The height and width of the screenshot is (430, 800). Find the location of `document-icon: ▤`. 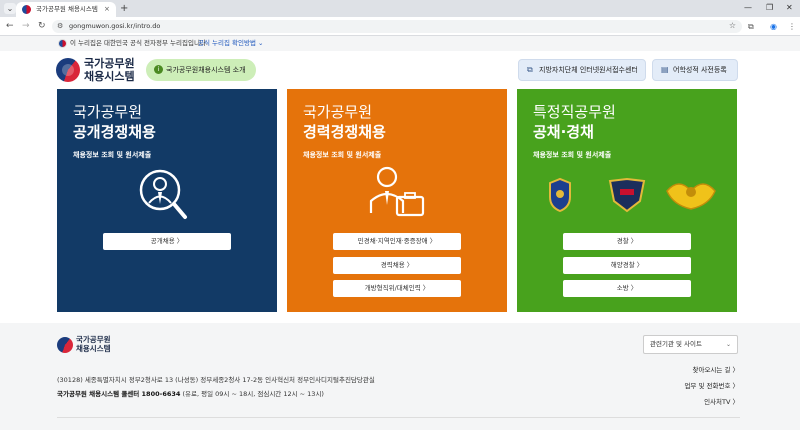

document-icon: ▤ is located at coordinates (665, 69).